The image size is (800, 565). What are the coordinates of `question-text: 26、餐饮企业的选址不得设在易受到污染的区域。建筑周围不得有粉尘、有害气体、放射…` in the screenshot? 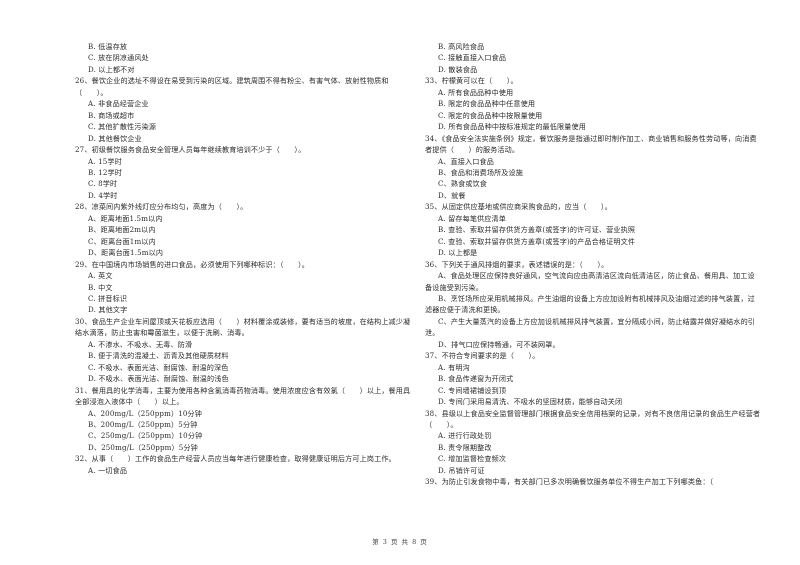 It's located at (232, 86).